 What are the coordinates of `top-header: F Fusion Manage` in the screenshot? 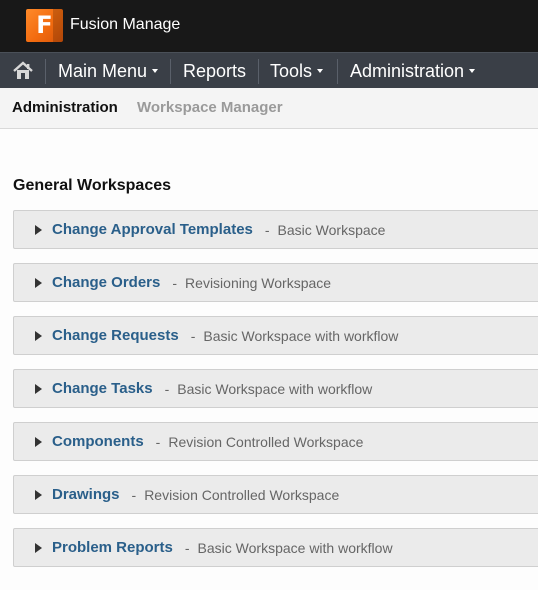 It's located at (269, 26).